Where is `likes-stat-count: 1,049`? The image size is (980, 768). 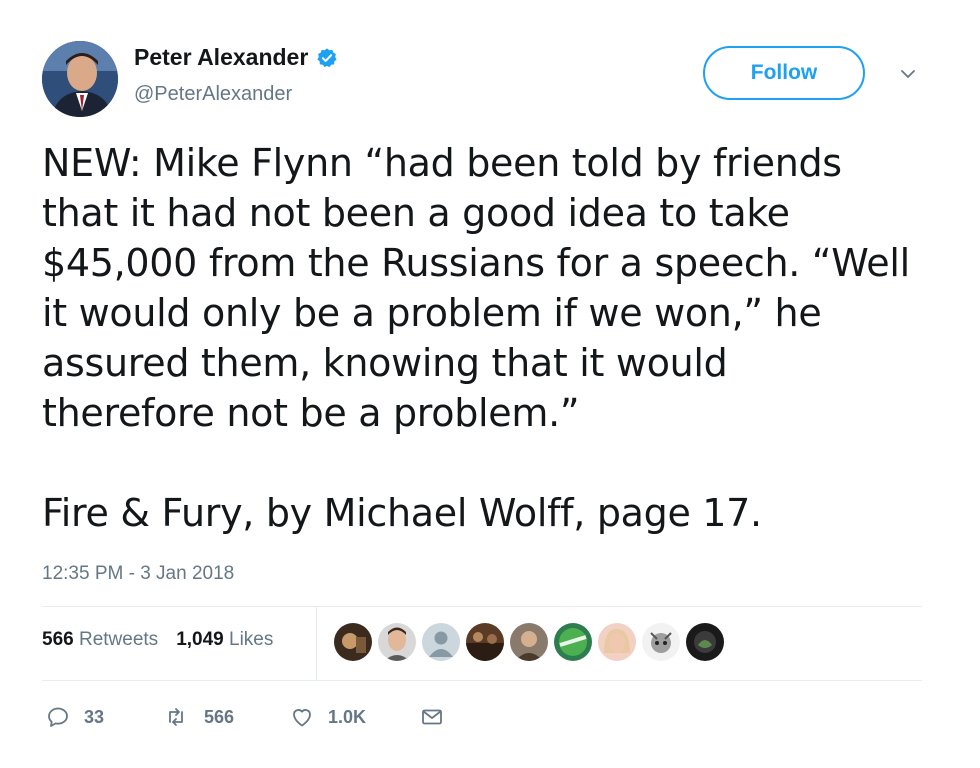 likes-stat-count: 1,049 is located at coordinates (200, 639).